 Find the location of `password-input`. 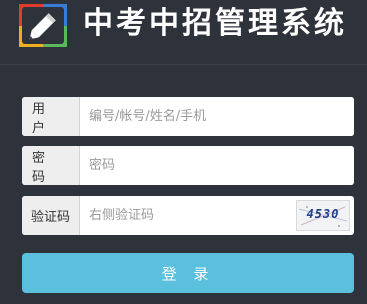

password-input is located at coordinates (217, 165).